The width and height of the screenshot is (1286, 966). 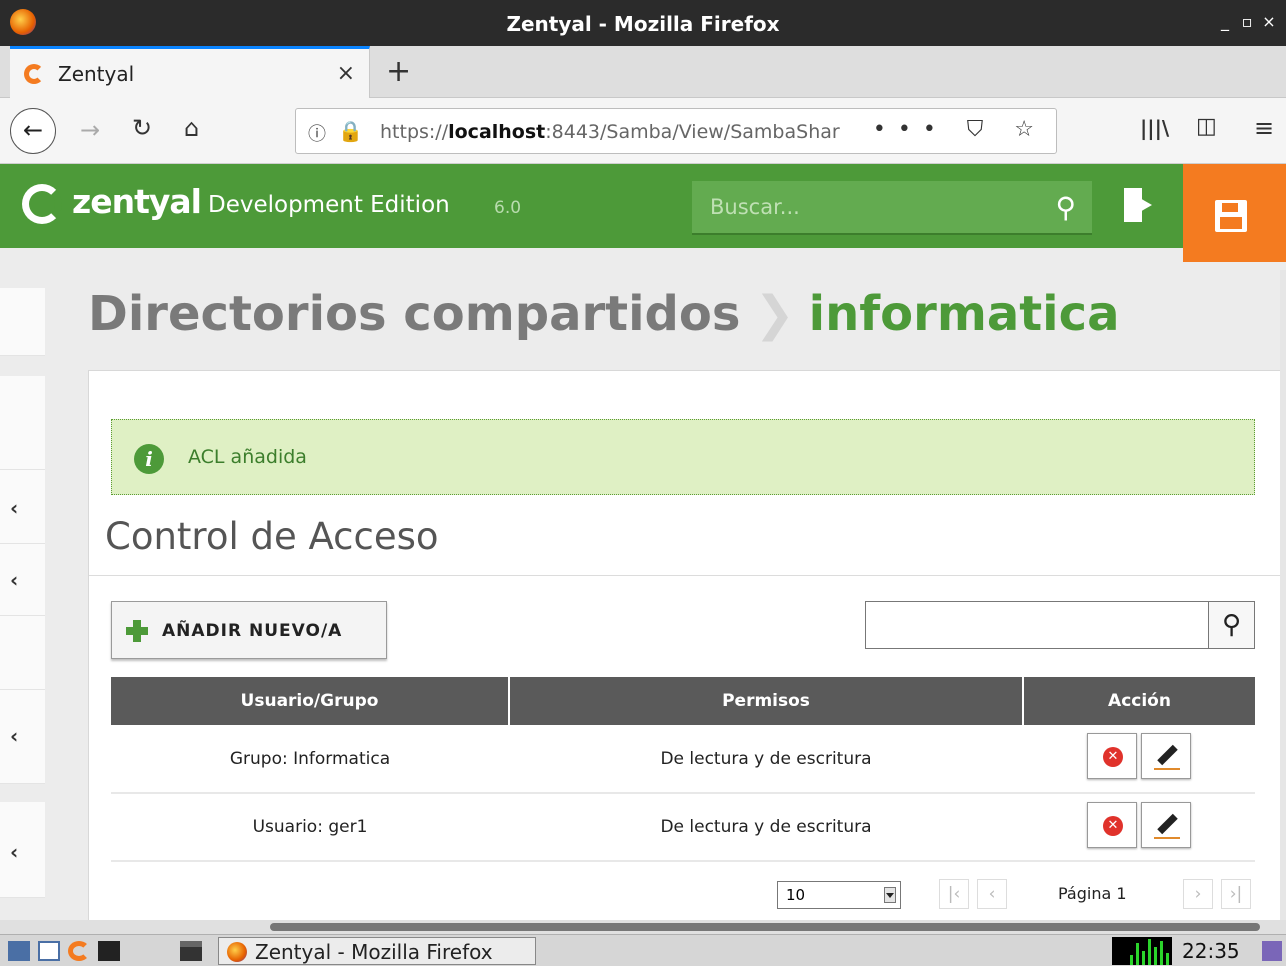 I want to click on taskbar-task-label: Zentyal - Mozilla Firefox, so click(x=374, y=952).